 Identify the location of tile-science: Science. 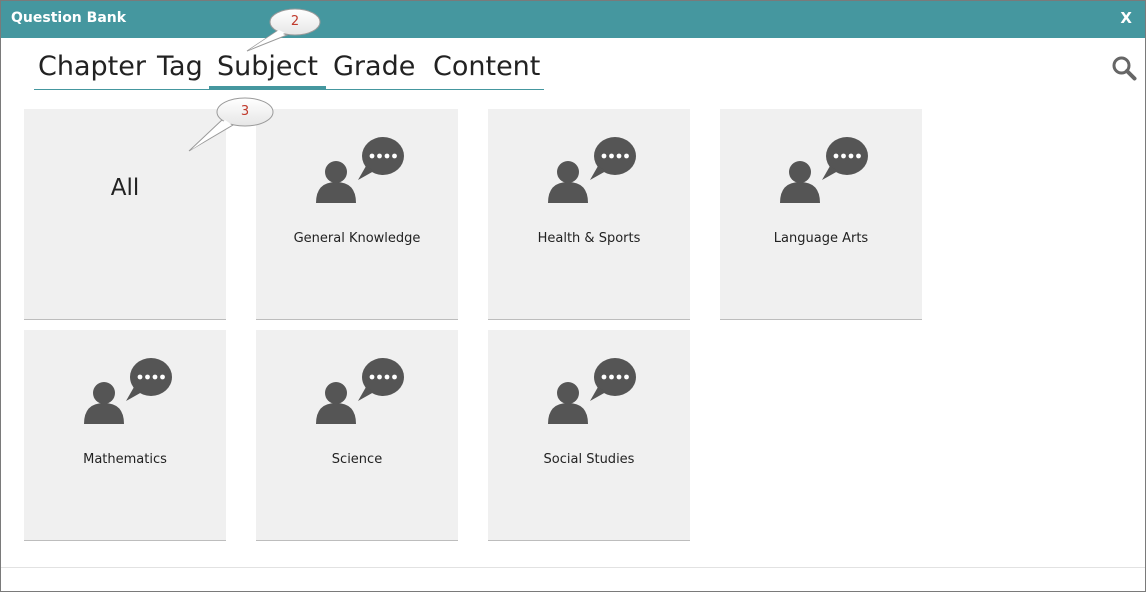
(357, 435).